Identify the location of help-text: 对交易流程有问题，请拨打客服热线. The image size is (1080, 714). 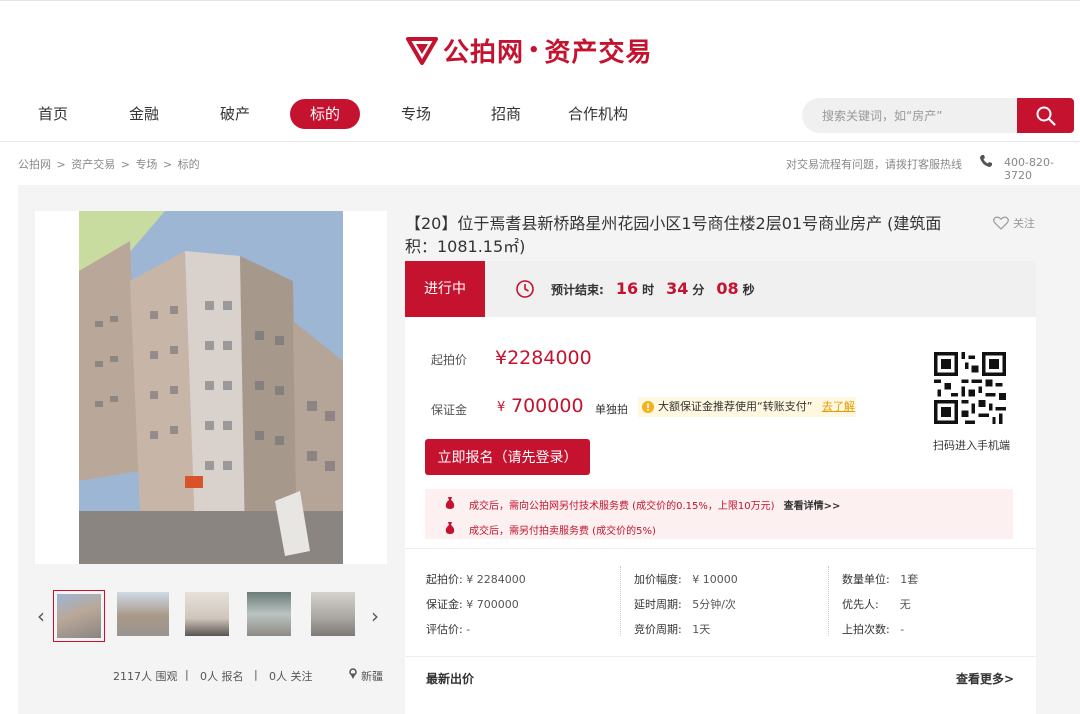
(874, 164).